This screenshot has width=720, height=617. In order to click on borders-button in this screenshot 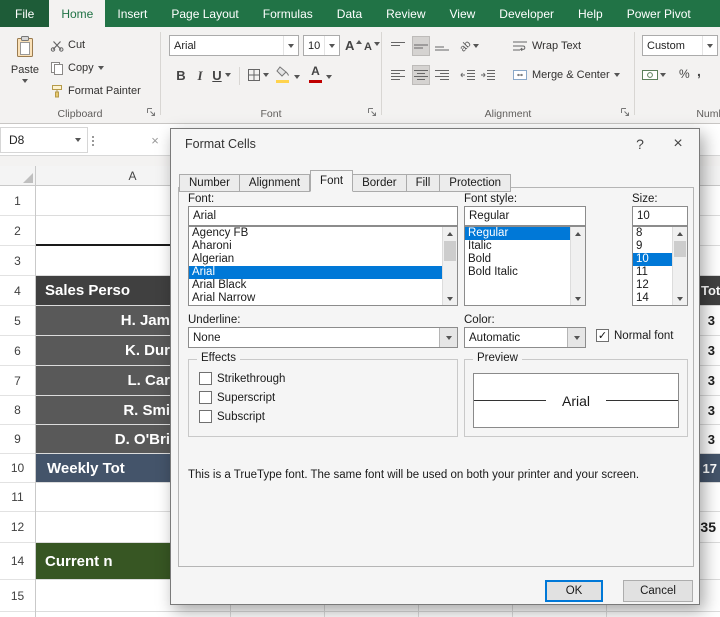, I will do `click(258, 75)`.